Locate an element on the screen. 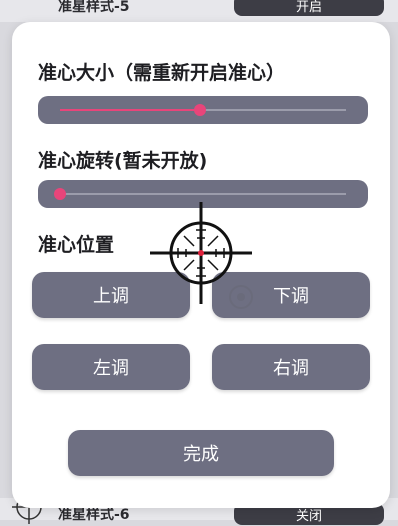 The image size is (398, 526). slider-rail is located at coordinates (203, 194).